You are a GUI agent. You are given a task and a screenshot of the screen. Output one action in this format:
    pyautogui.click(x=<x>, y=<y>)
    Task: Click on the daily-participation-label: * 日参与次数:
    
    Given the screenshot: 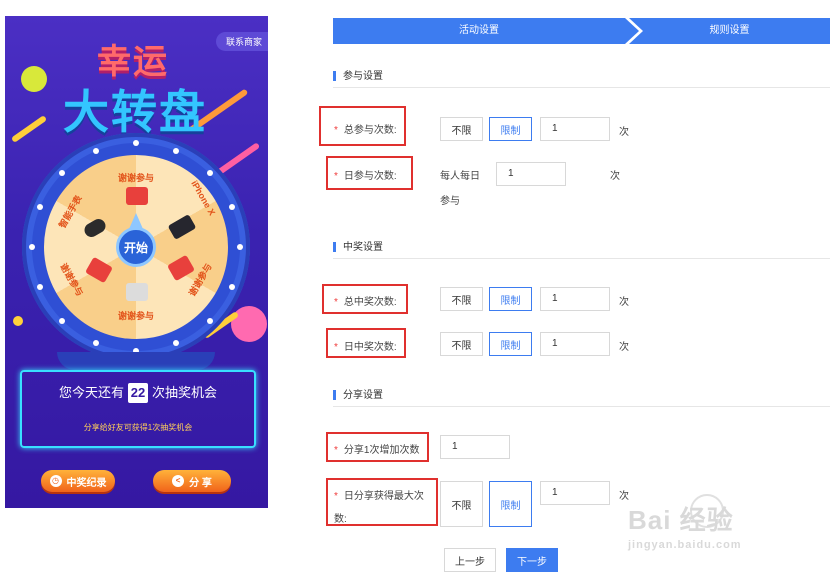 What is the action you would take?
    pyautogui.click(x=365, y=174)
    